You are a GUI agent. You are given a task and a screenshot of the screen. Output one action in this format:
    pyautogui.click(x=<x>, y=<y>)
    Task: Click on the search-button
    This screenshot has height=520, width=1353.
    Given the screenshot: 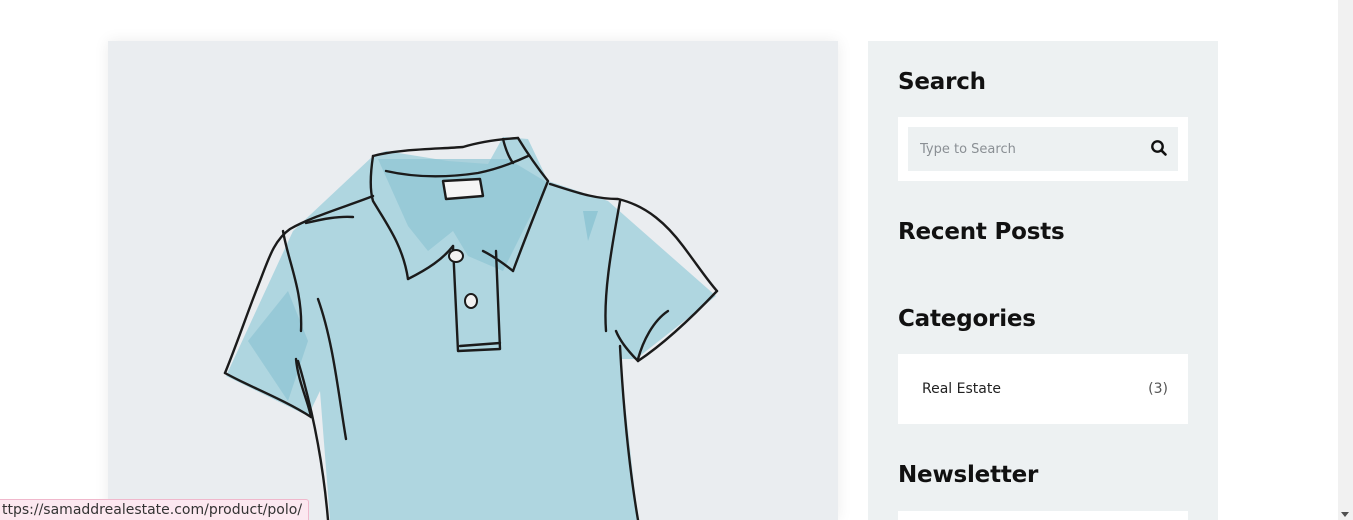 What is the action you would take?
    pyautogui.click(x=1160, y=149)
    